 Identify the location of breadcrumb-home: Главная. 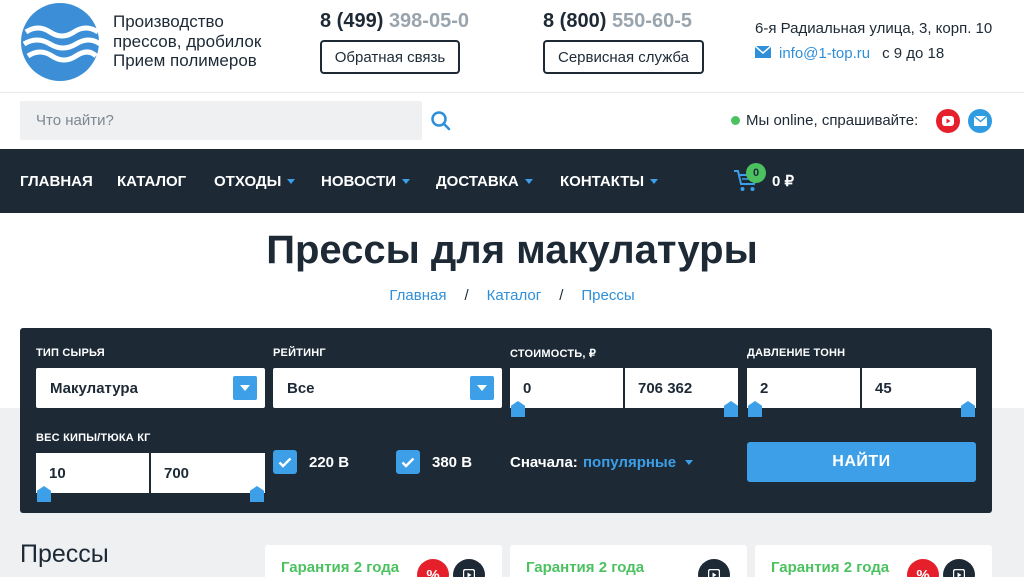
(417, 295).